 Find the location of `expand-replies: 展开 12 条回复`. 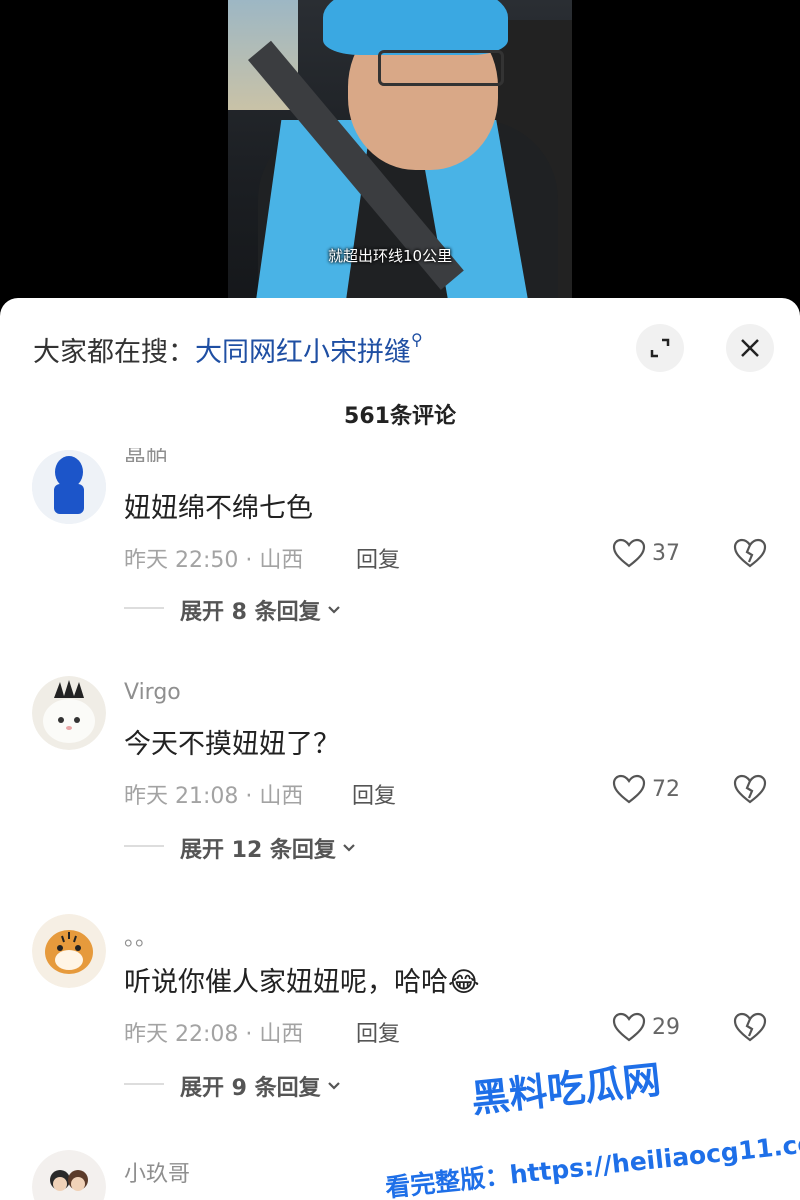

expand-replies: 展开 12 条回复 is located at coordinates (269, 848).